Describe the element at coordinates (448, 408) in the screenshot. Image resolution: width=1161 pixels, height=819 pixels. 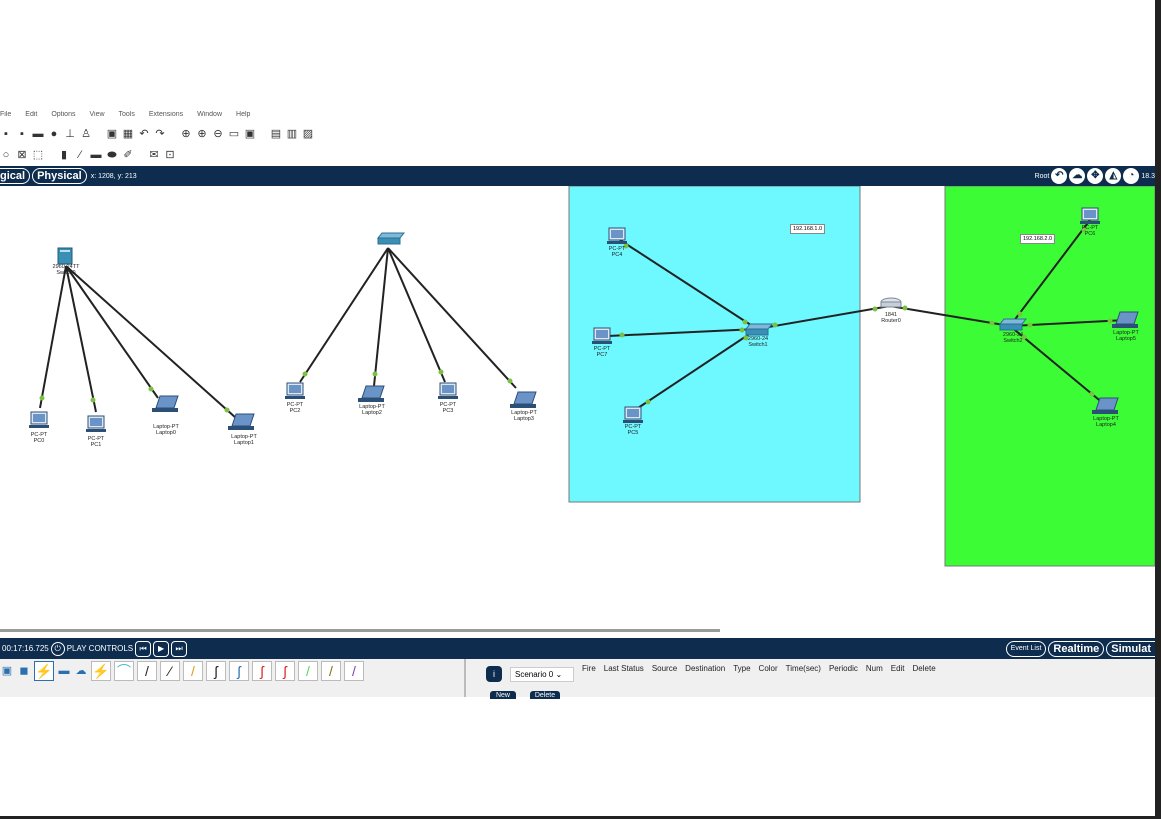
I see `pc3-label: PC-PT PC3` at that location.